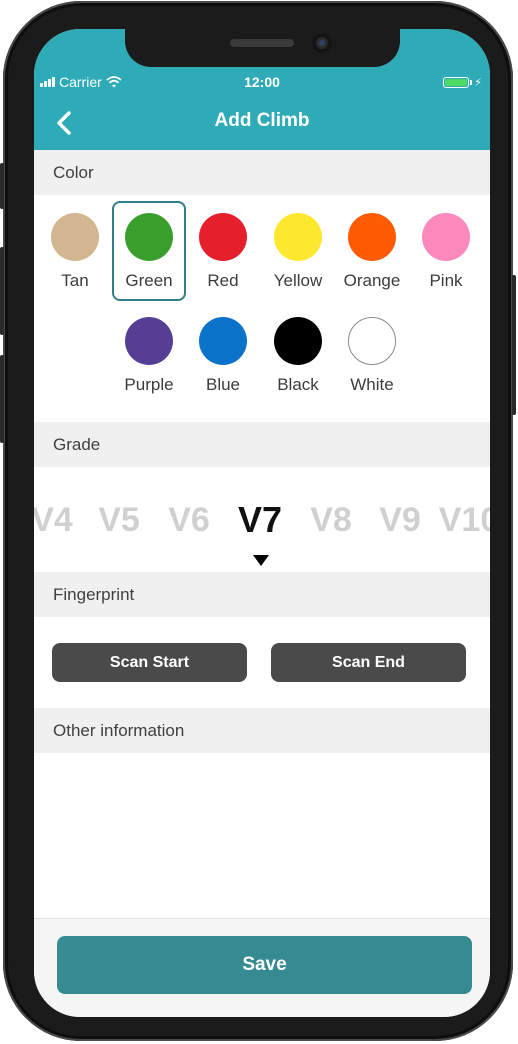 Image resolution: width=518 pixels, height=1044 pixels. What do you see at coordinates (262, 48) in the screenshot?
I see `notch` at bounding box center [262, 48].